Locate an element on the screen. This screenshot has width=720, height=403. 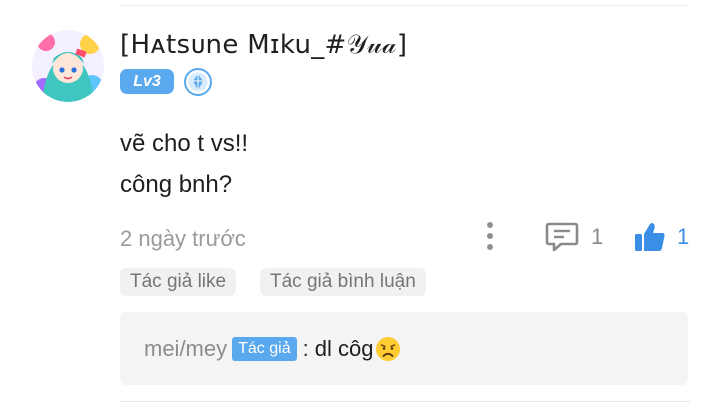
thumbs-up-icon is located at coordinates (650, 237).